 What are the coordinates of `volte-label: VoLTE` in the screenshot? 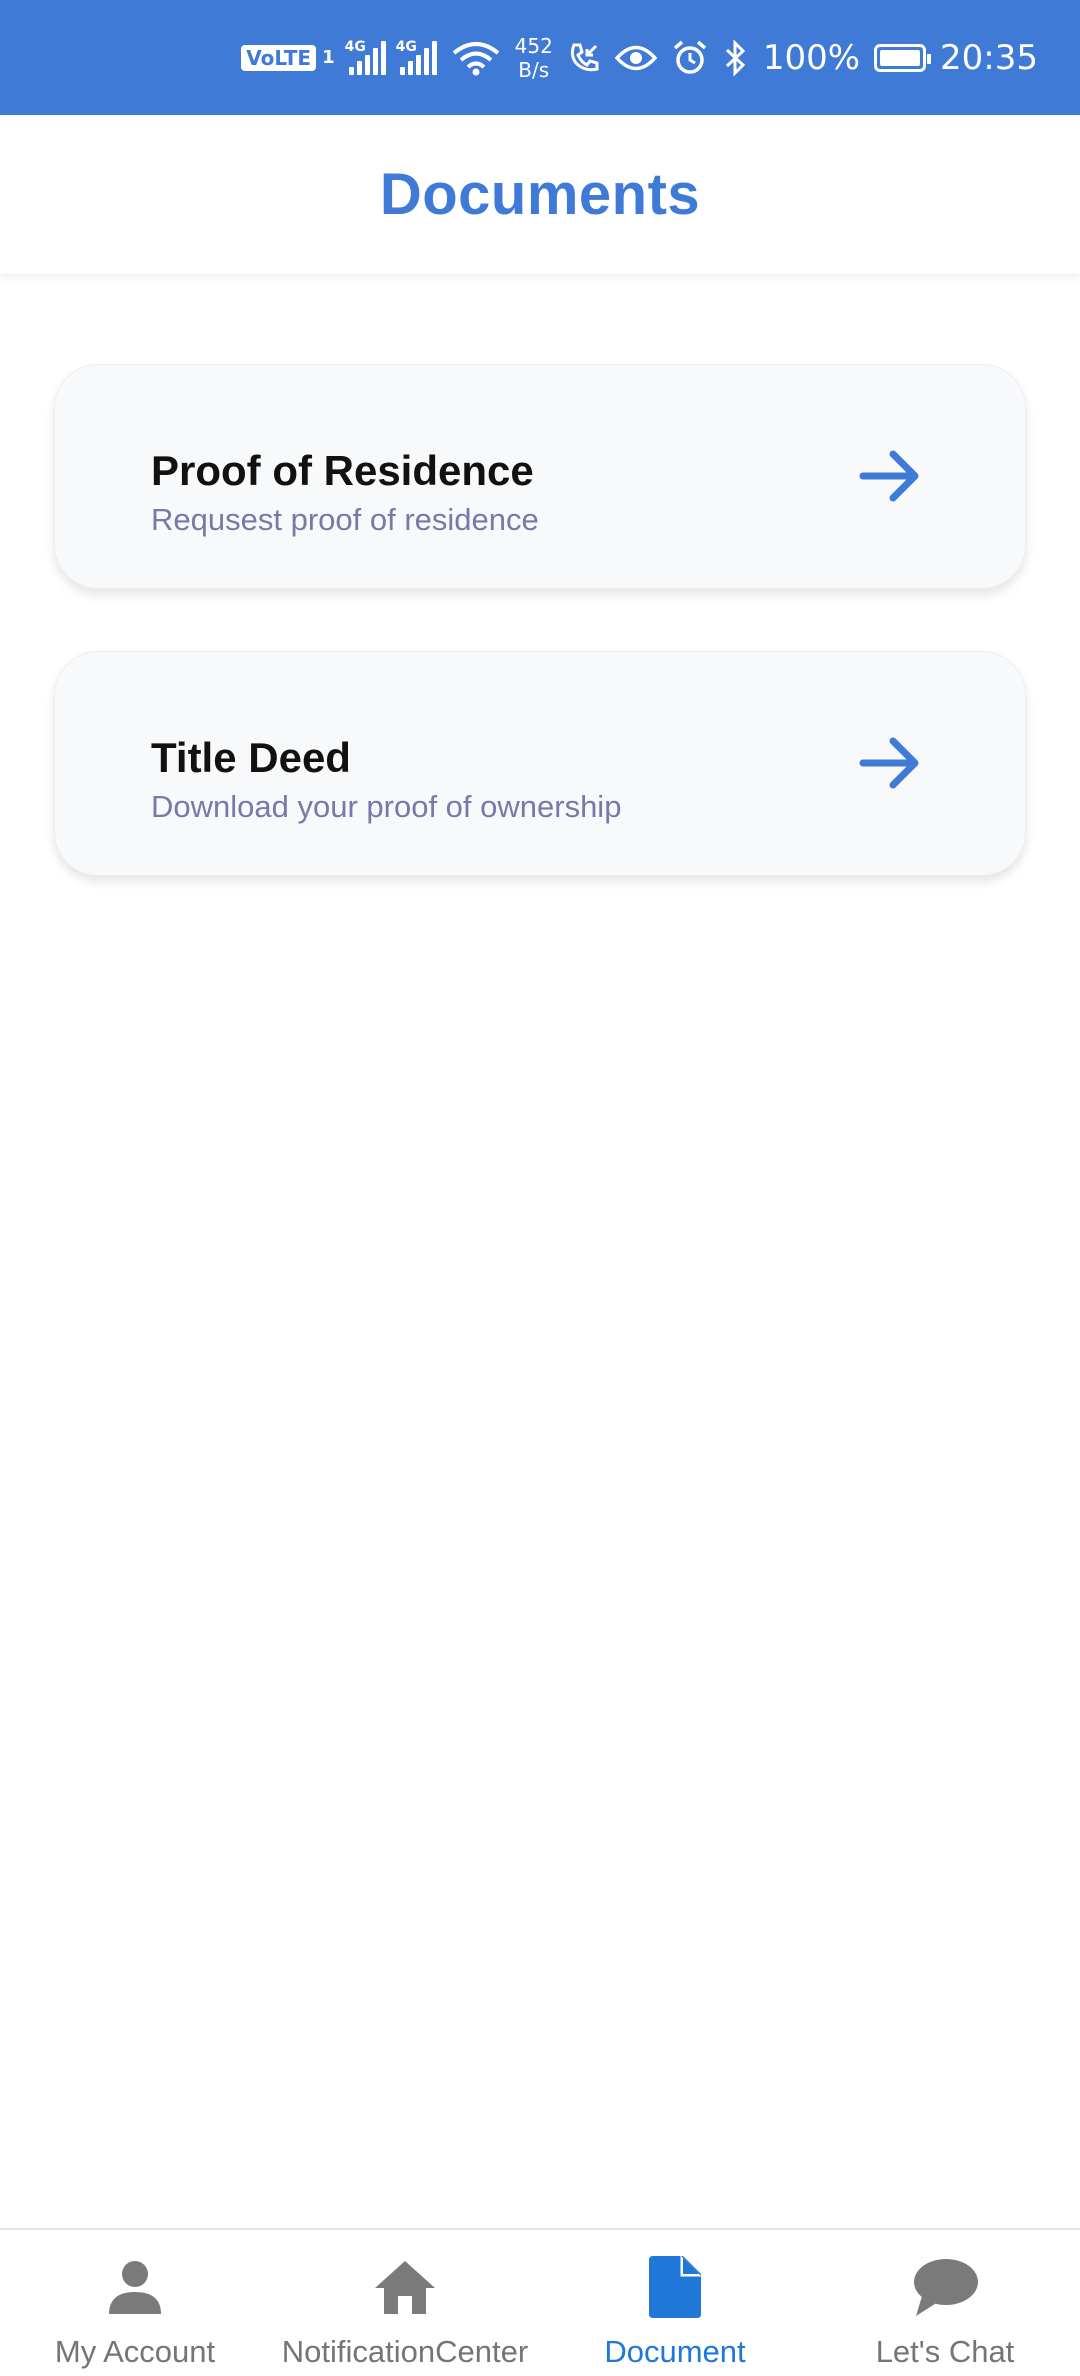 It's located at (279, 57).